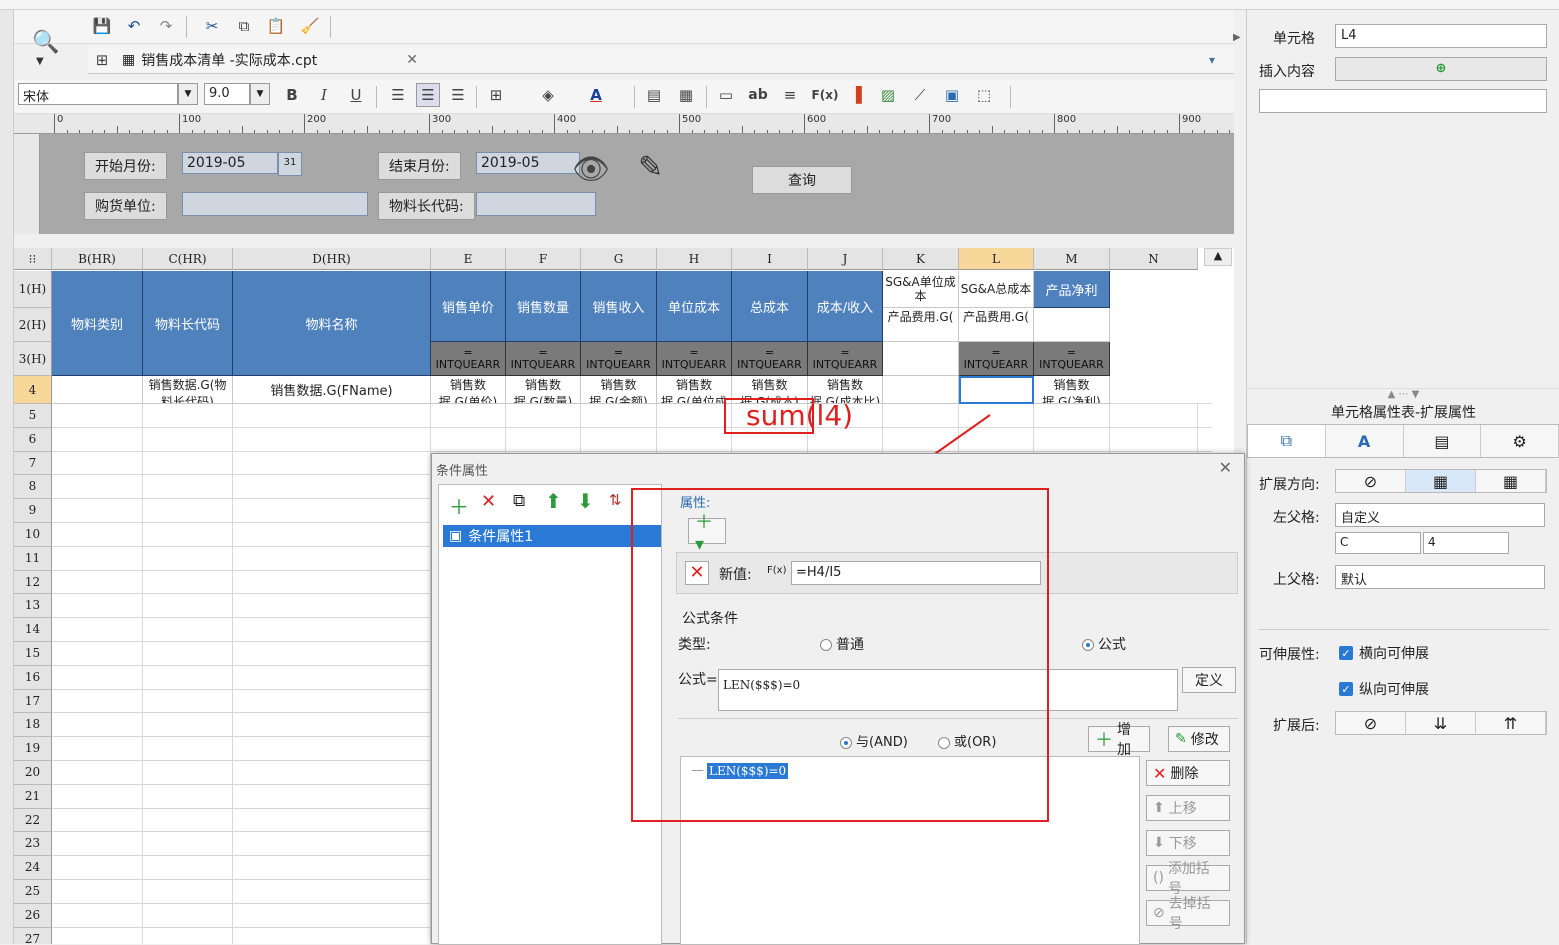  Describe the element at coordinates (1104, 740) in the screenshot. I see `add-cond-icon: ＋` at that location.